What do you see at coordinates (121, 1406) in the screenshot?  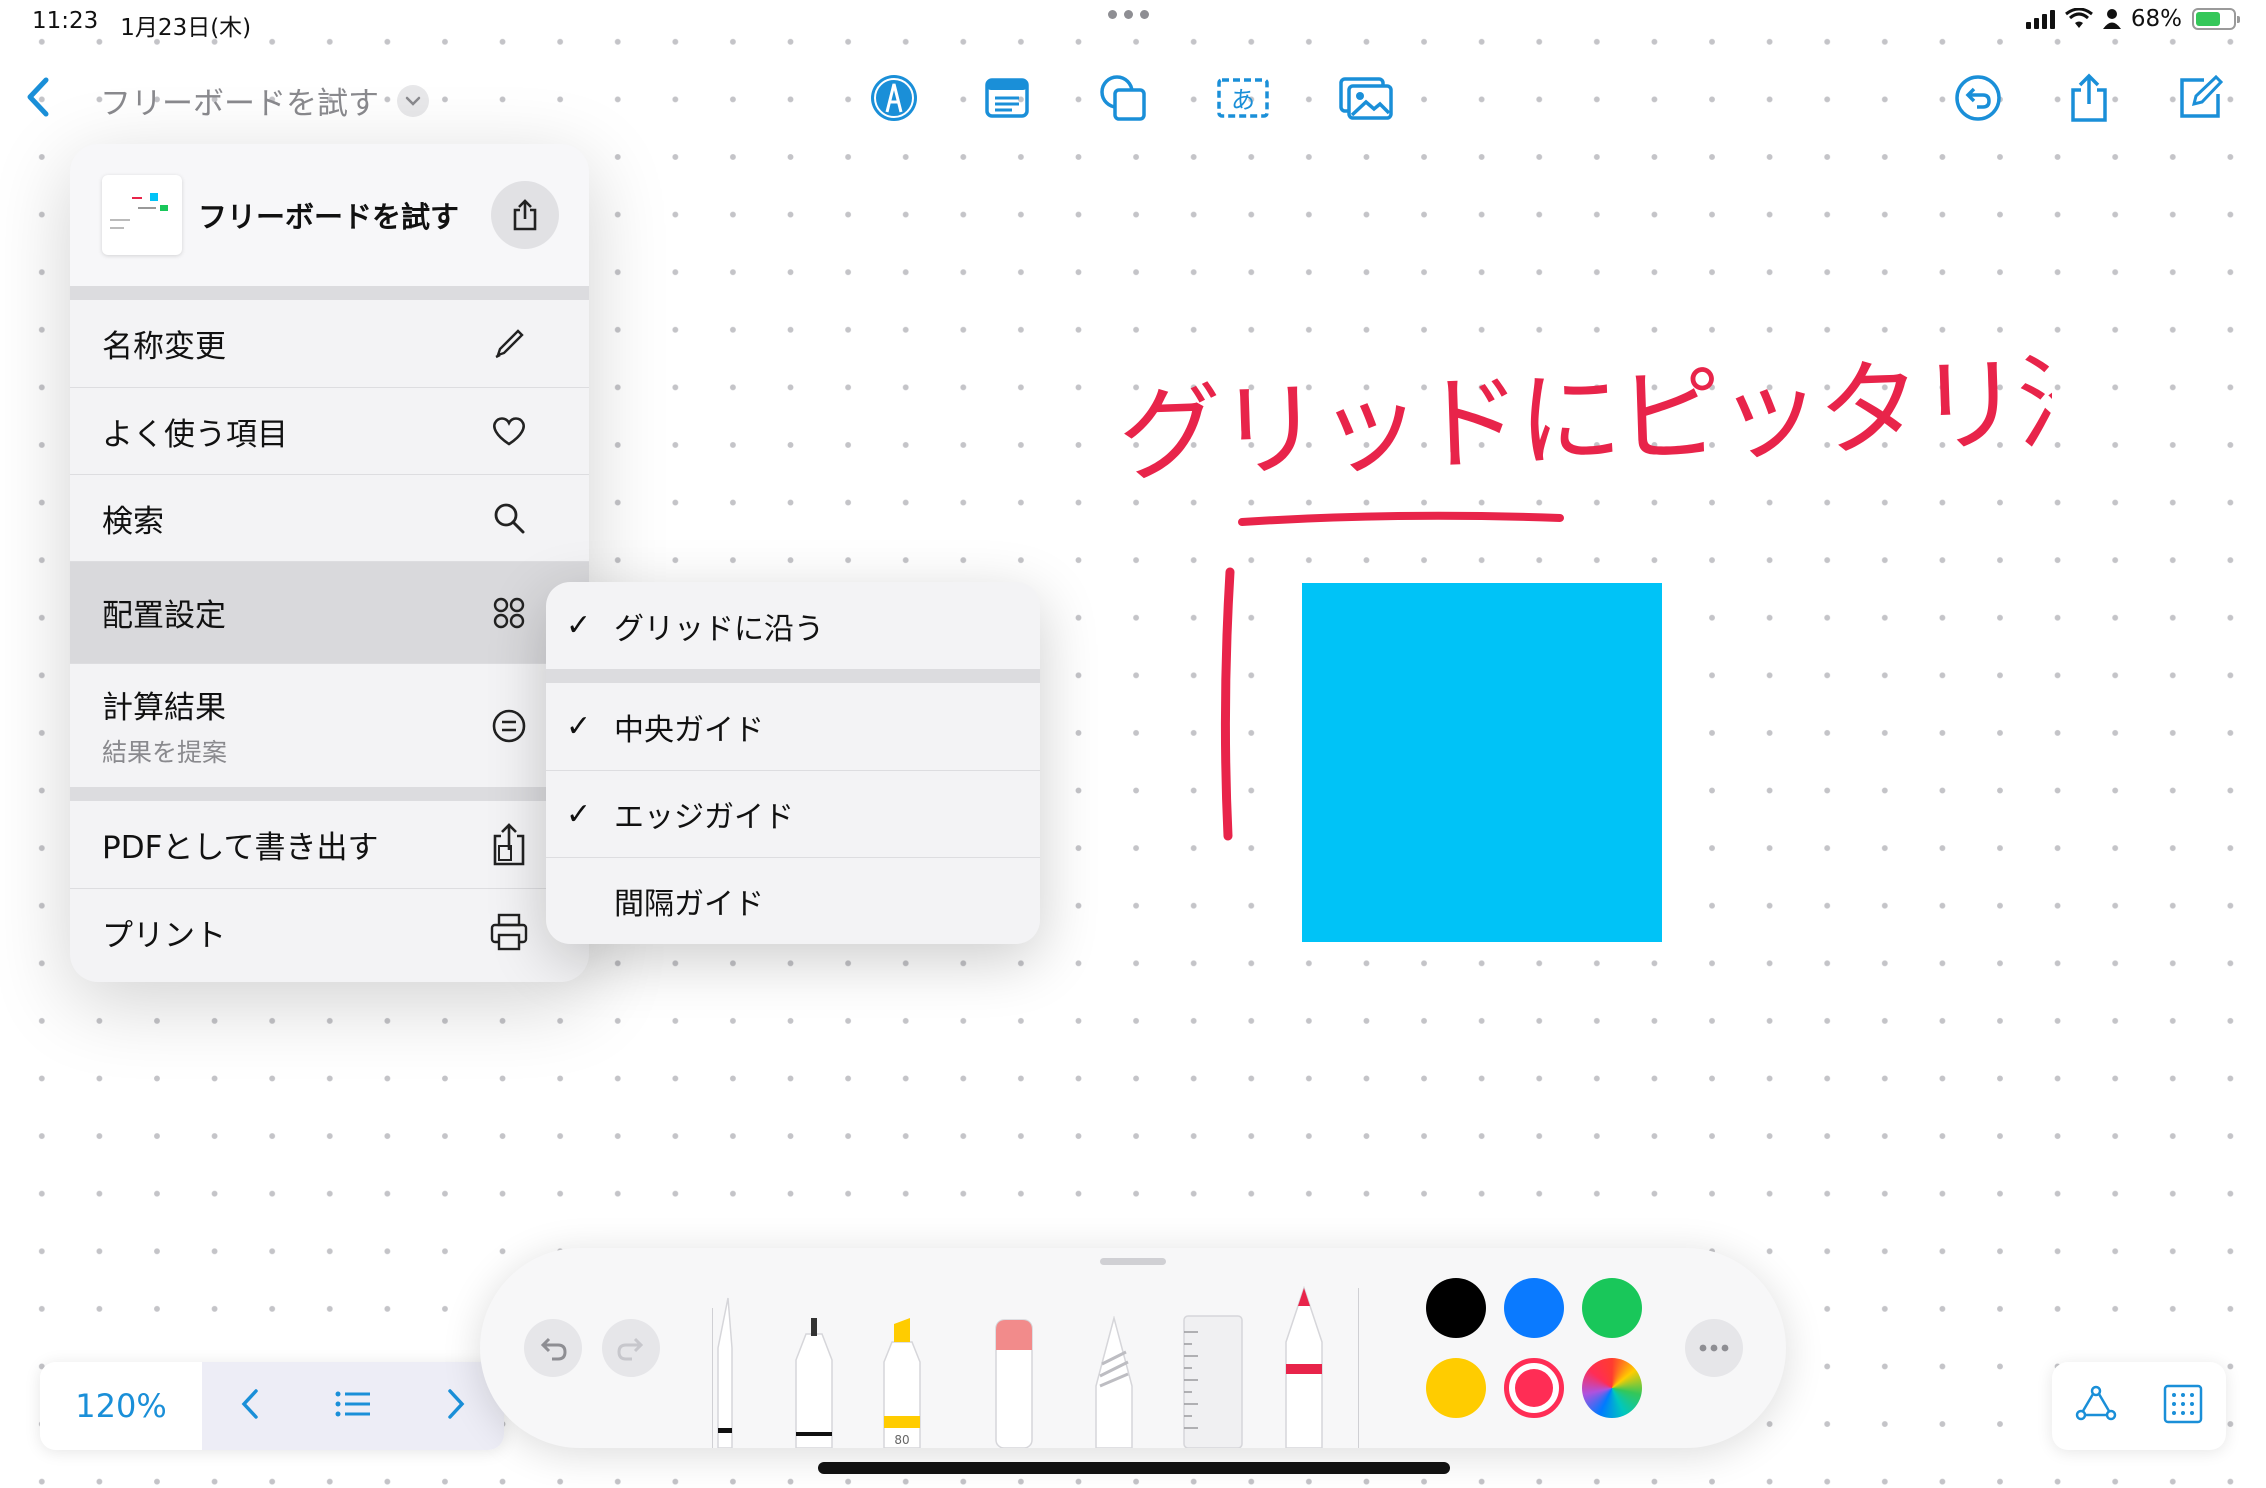 I see `zoom-level-button: 120%` at bounding box center [121, 1406].